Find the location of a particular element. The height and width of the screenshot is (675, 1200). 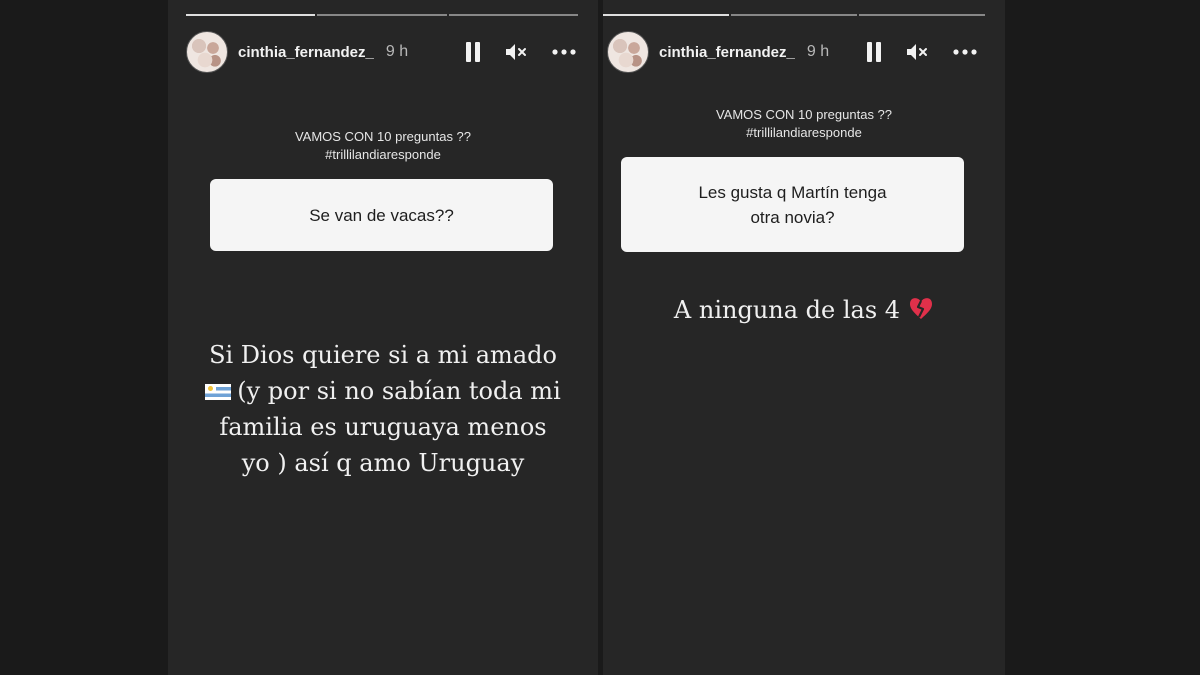

question-text: Les gusta q Martín tenga otra novia? is located at coordinates (792, 205).